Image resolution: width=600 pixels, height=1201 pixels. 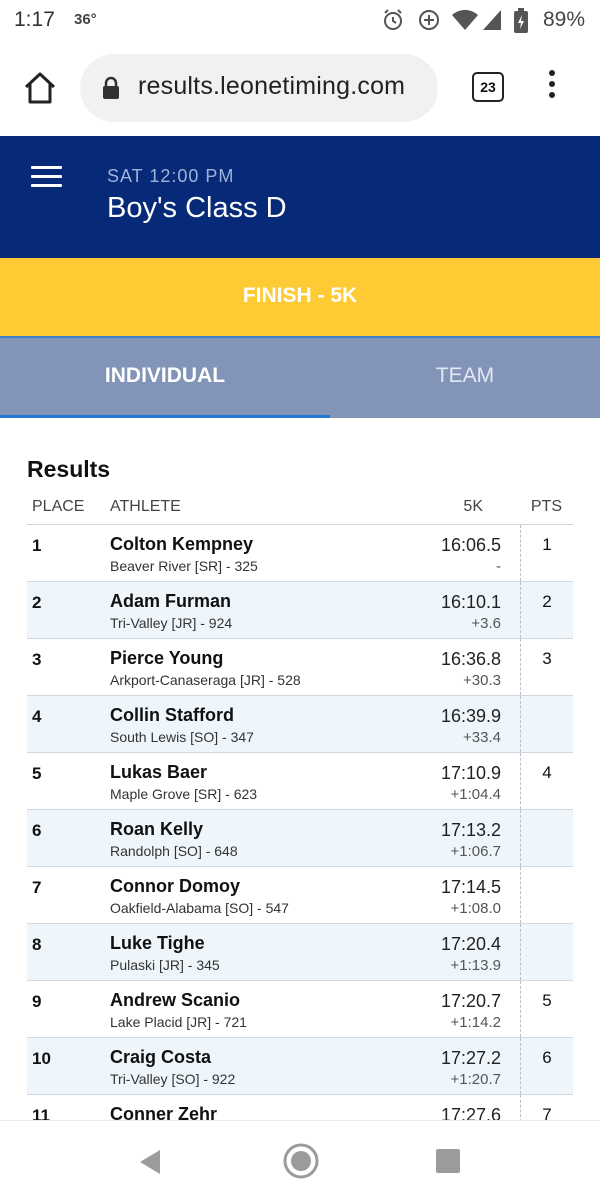 What do you see at coordinates (205, 680) in the screenshot?
I see `athlete-team-info: Arkport-Canaseraga [JR] - 528` at bounding box center [205, 680].